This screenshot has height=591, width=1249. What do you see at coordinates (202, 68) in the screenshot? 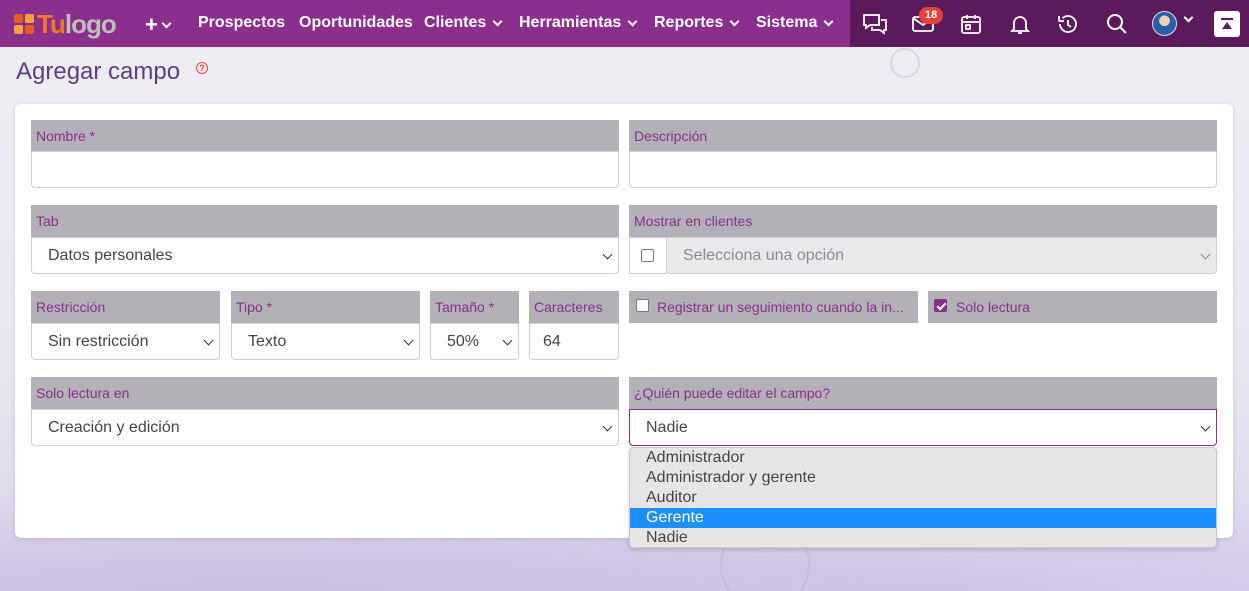
I see `help-icon: ?` at bounding box center [202, 68].